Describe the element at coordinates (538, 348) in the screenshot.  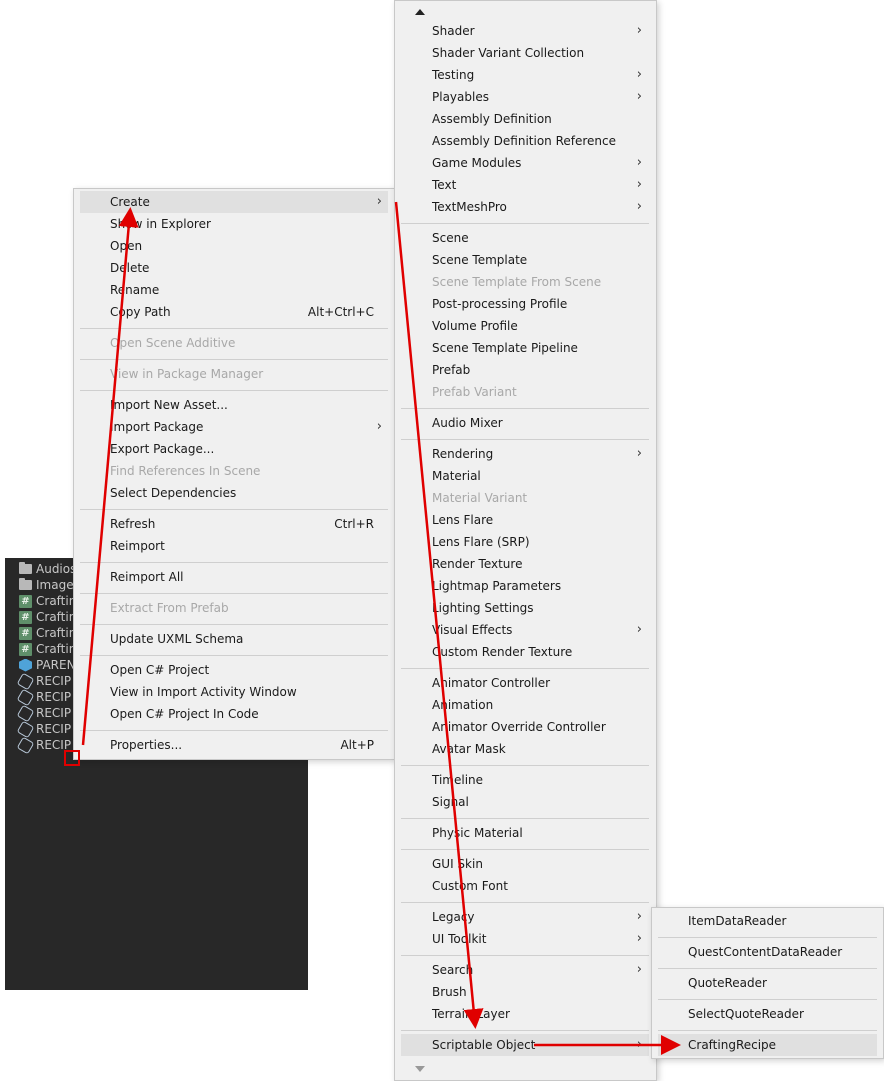
I see `menu-item-scene-template-pipeline: Scene Template Pipeline` at that location.